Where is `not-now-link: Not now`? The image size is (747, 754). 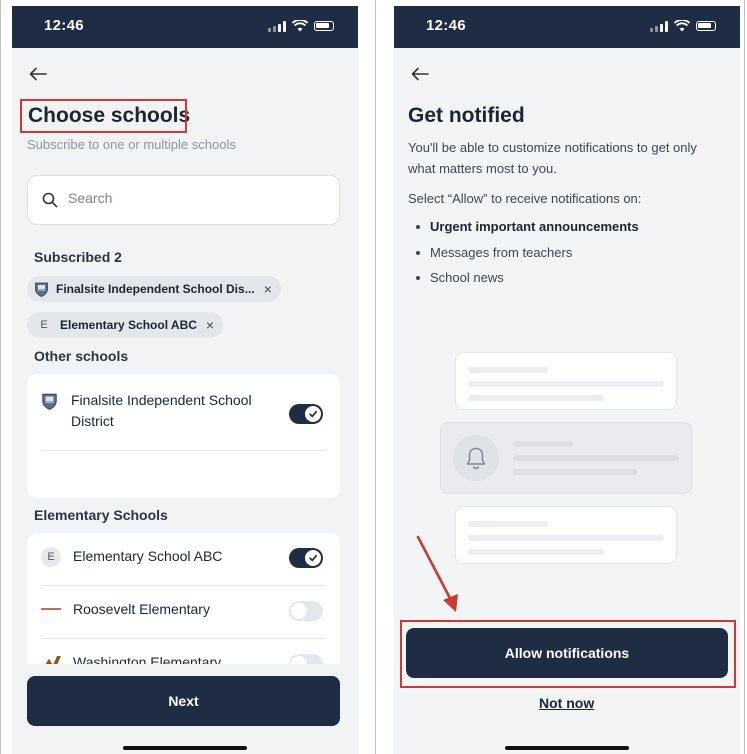
not-now-link: Not now is located at coordinates (566, 703).